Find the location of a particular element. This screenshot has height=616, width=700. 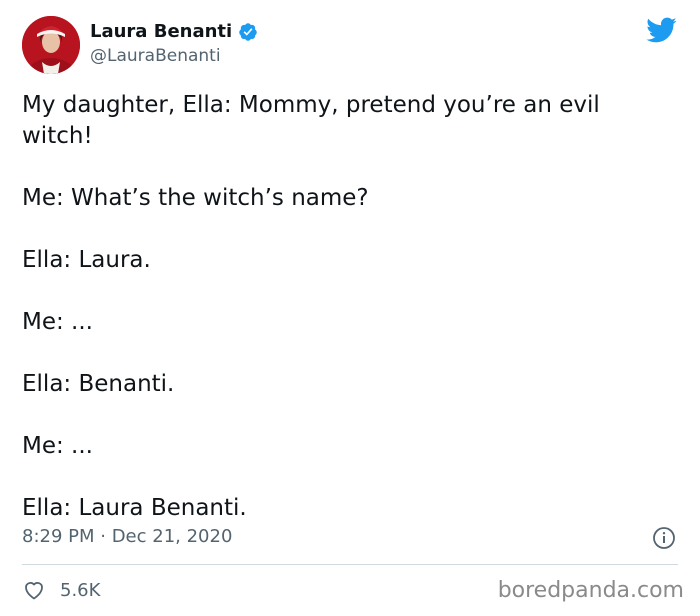

avatar-image is located at coordinates (51, 45).